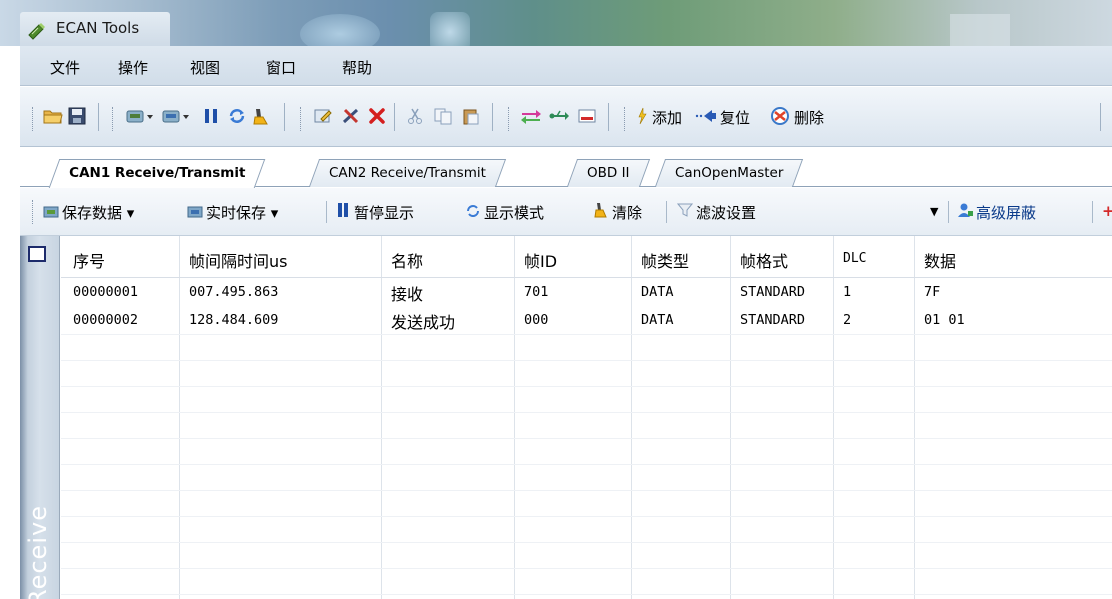 This screenshot has width=1112, height=599. I want to click on cell-interval: 128.484.609, so click(234, 320).